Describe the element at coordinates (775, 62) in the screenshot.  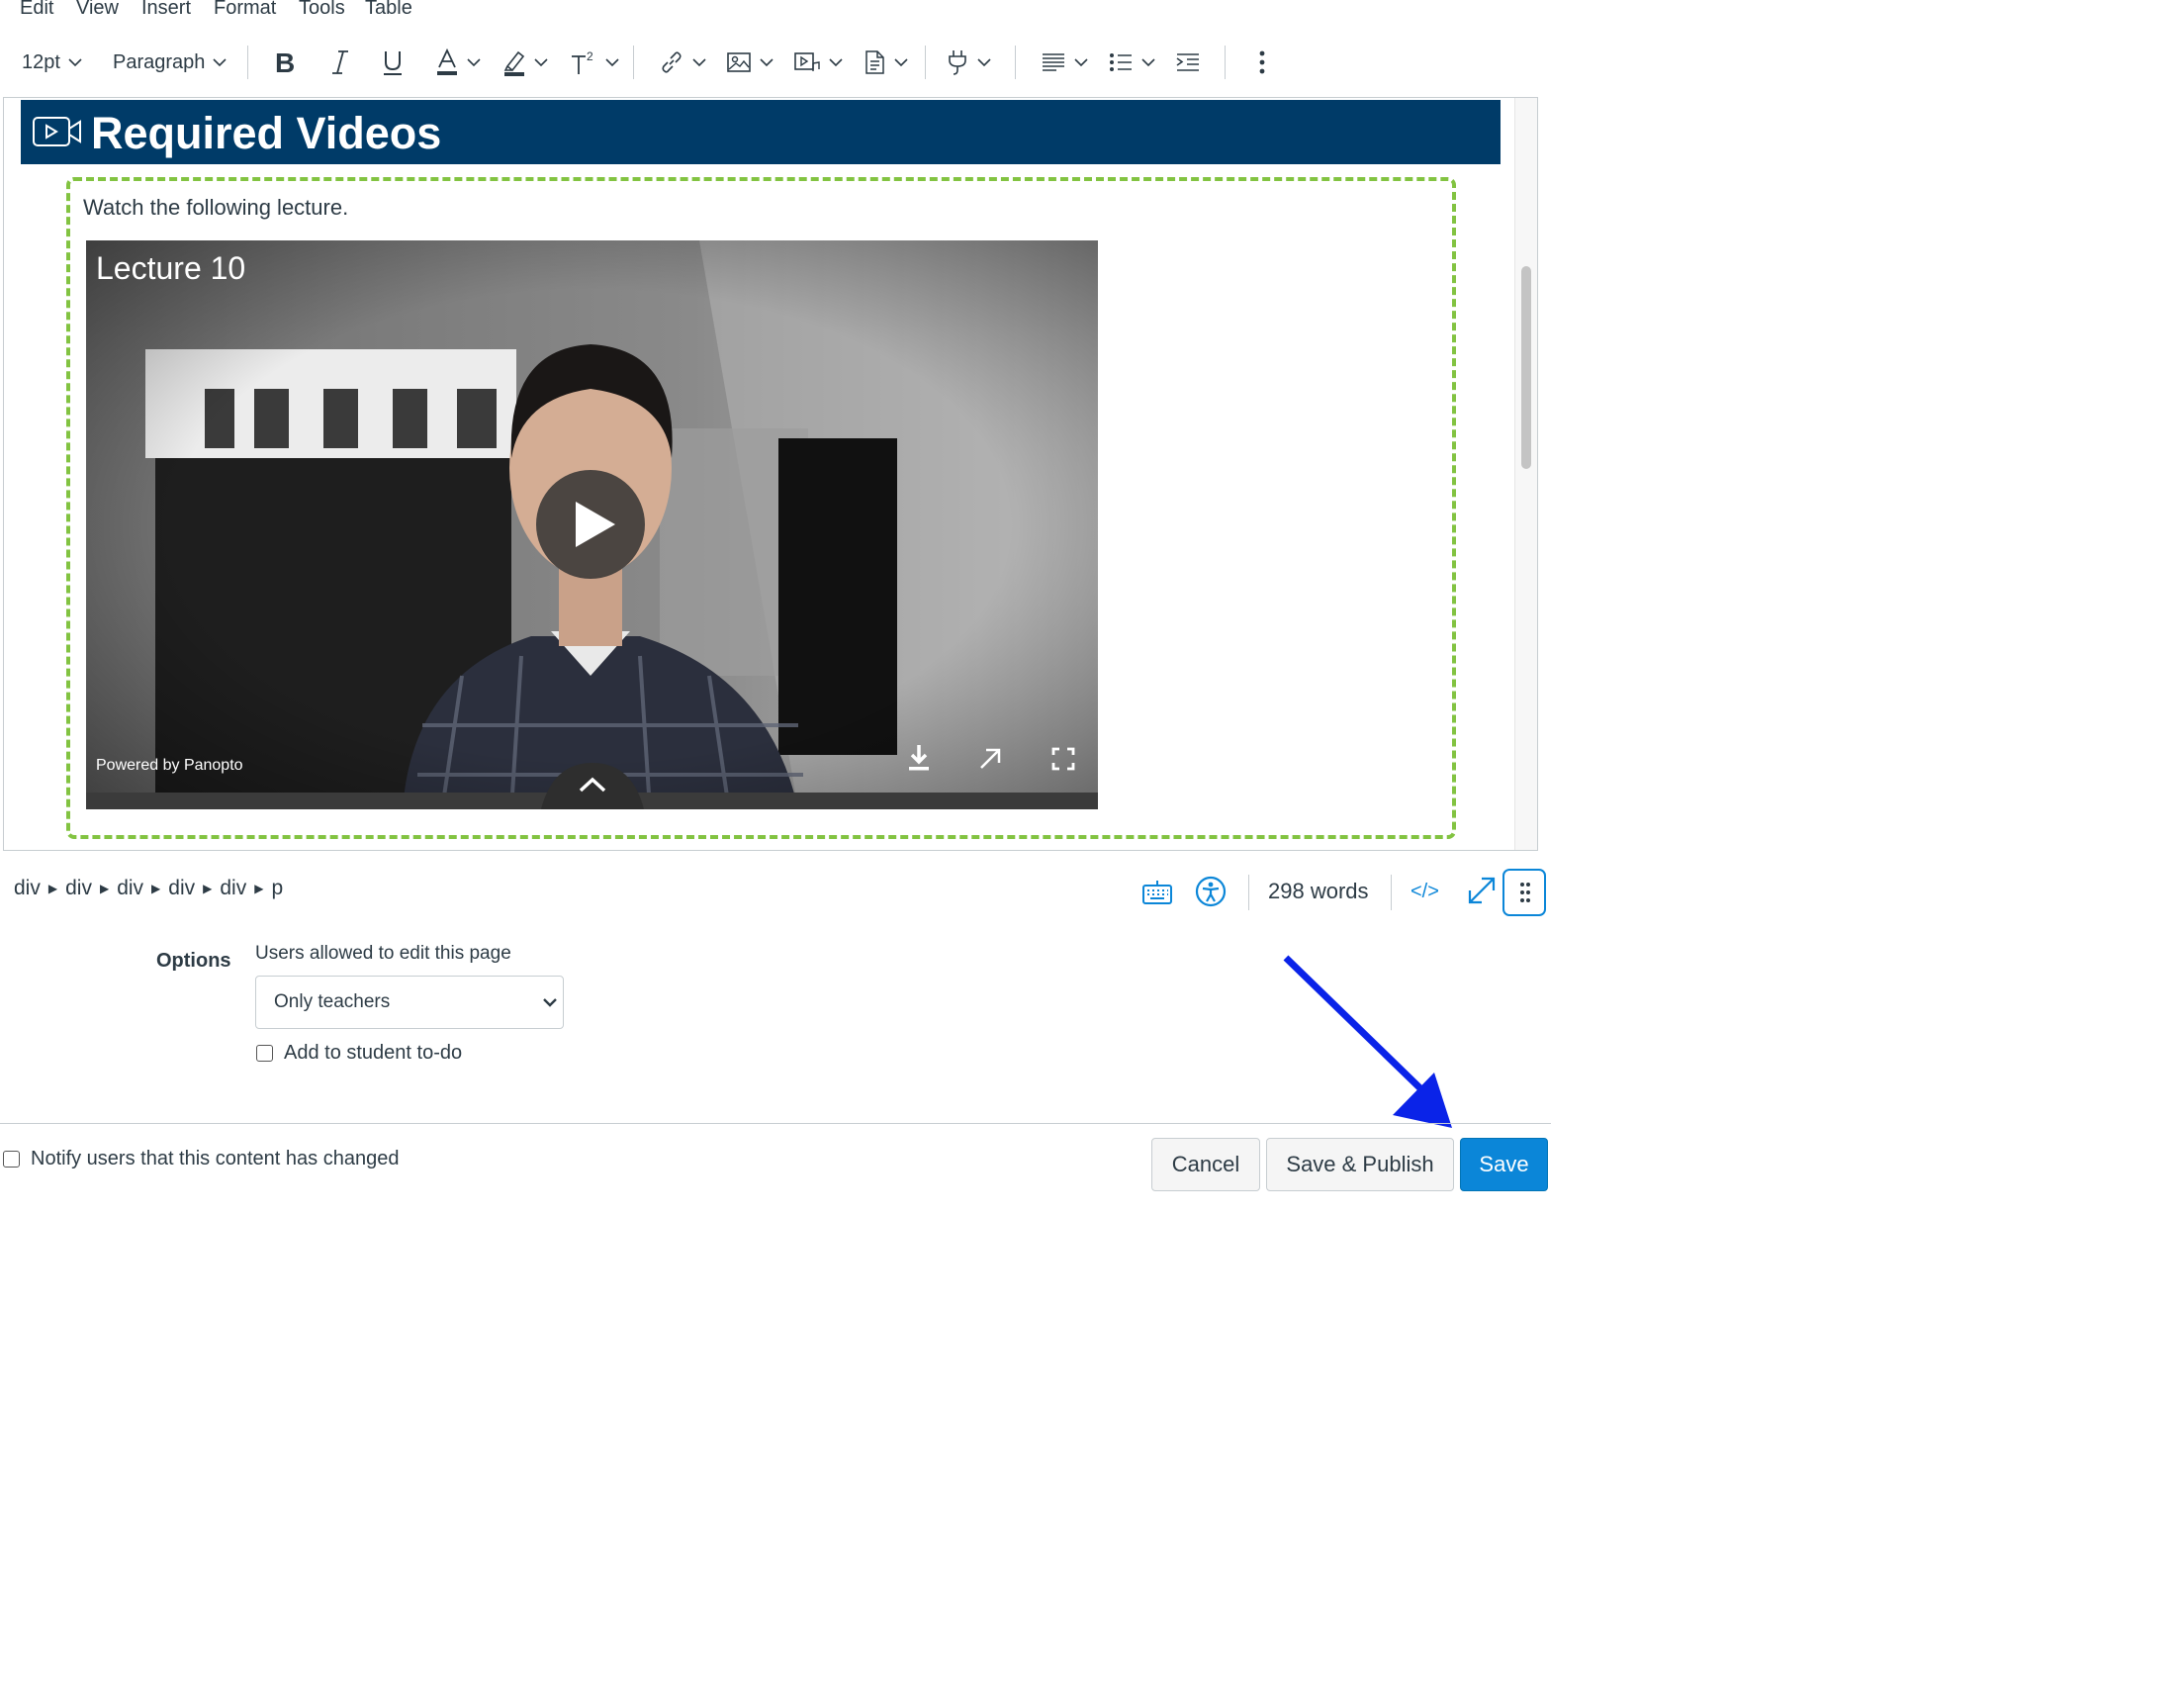
I see `editor-toolbar: 12pt Paragraph B 2` at that location.